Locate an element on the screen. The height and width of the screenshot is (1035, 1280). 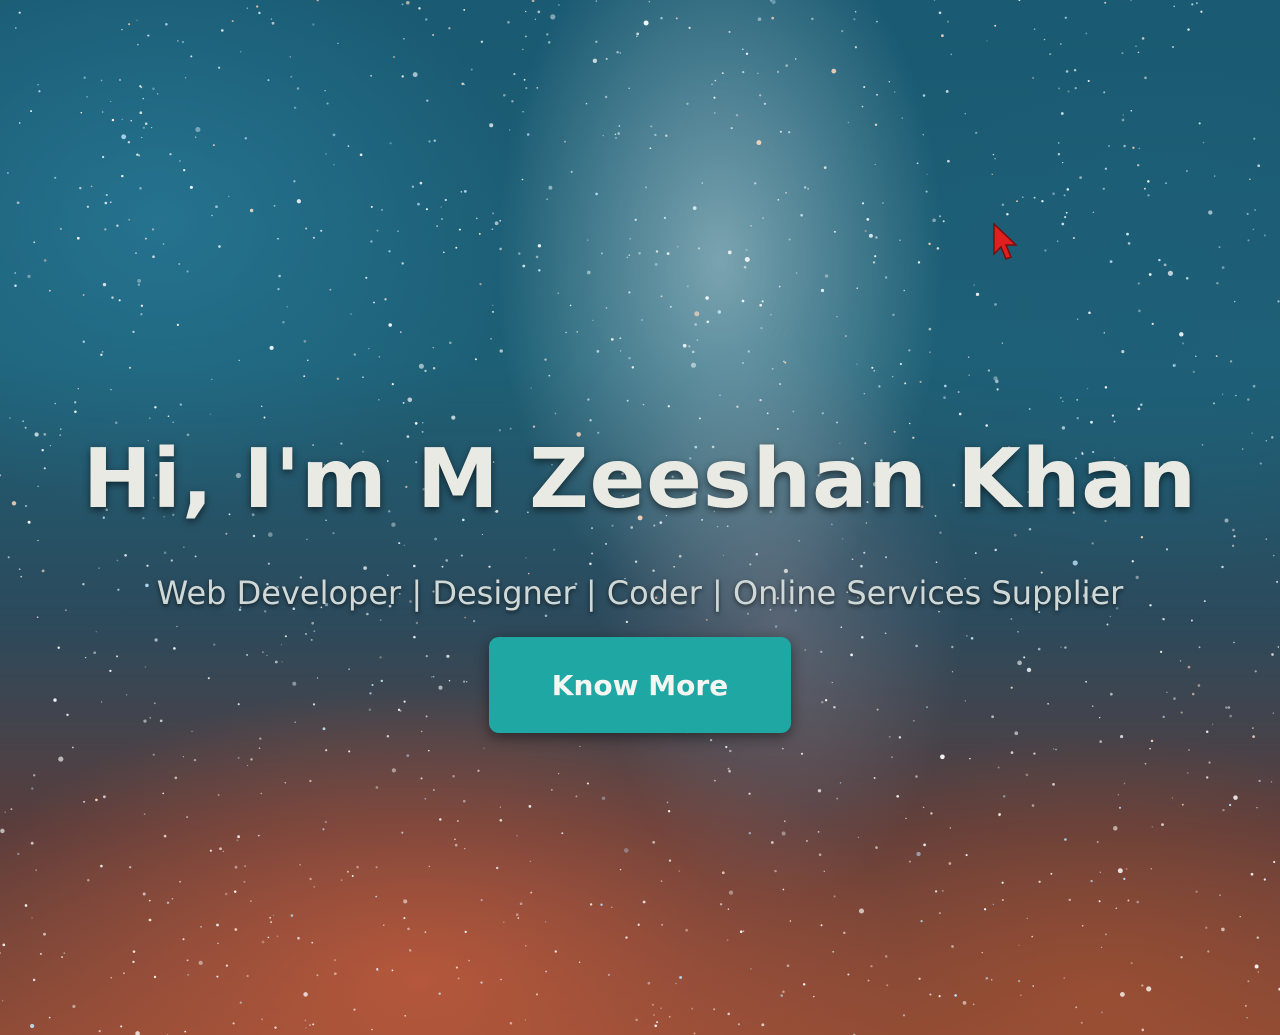
hero-title: Hi, I'm M Zeeshan Khan is located at coordinates (640, 479).